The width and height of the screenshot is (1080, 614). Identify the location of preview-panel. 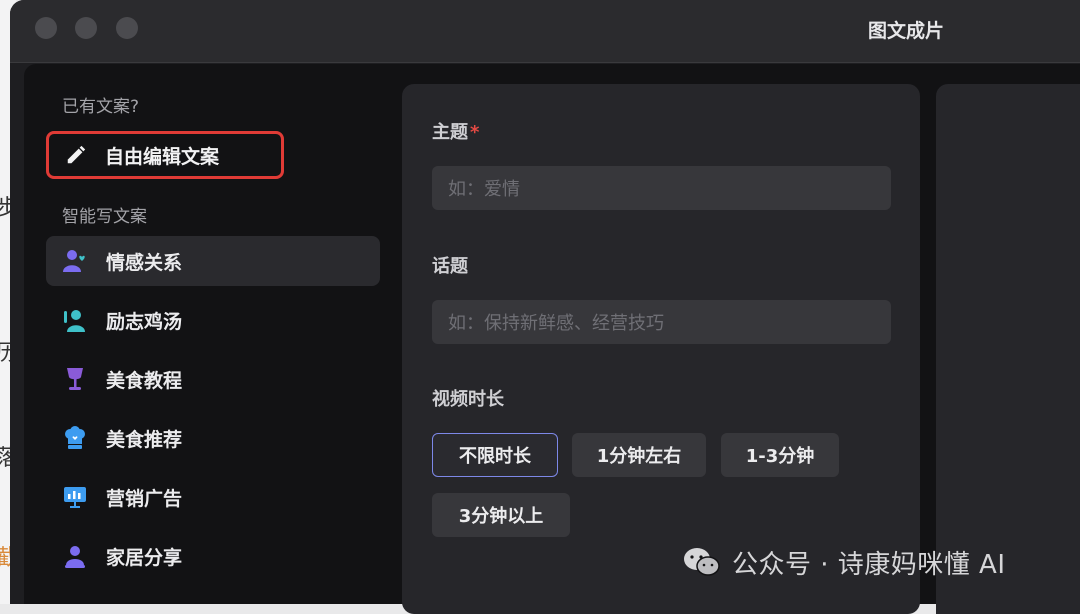
(1008, 349).